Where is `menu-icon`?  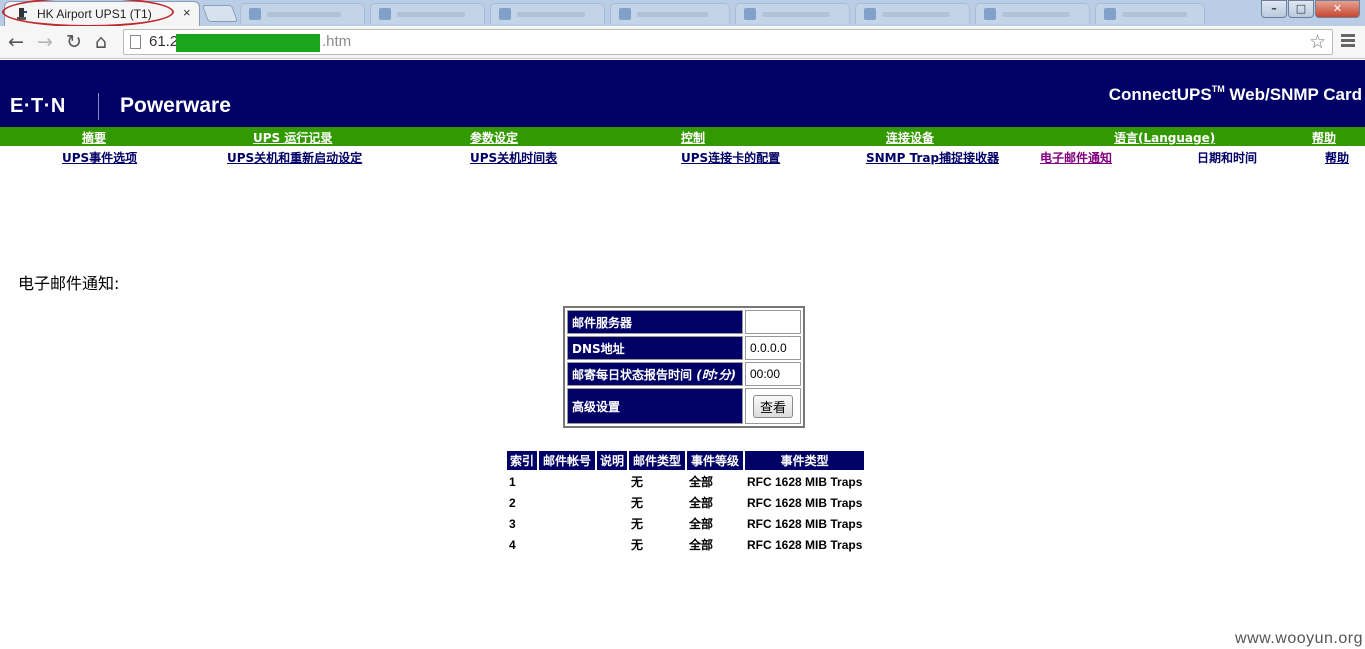 menu-icon is located at coordinates (1348, 41).